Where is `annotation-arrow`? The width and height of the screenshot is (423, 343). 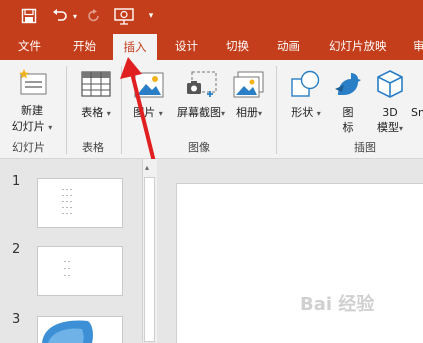 annotation-arrow is located at coordinates (139, 114).